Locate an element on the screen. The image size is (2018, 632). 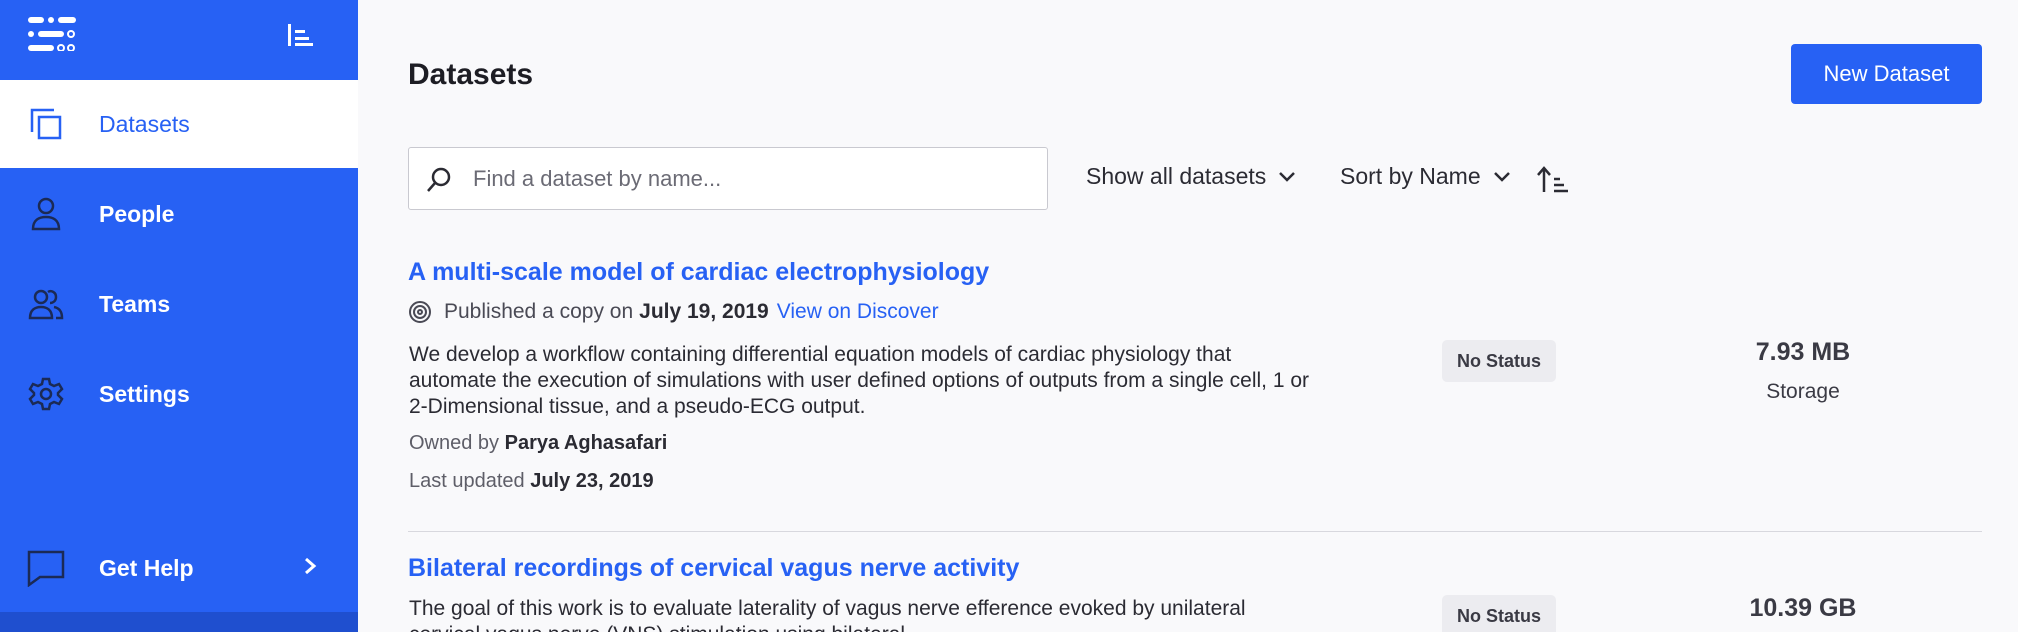
sort-dropdown: Sort by Name is located at coordinates (1425, 176).